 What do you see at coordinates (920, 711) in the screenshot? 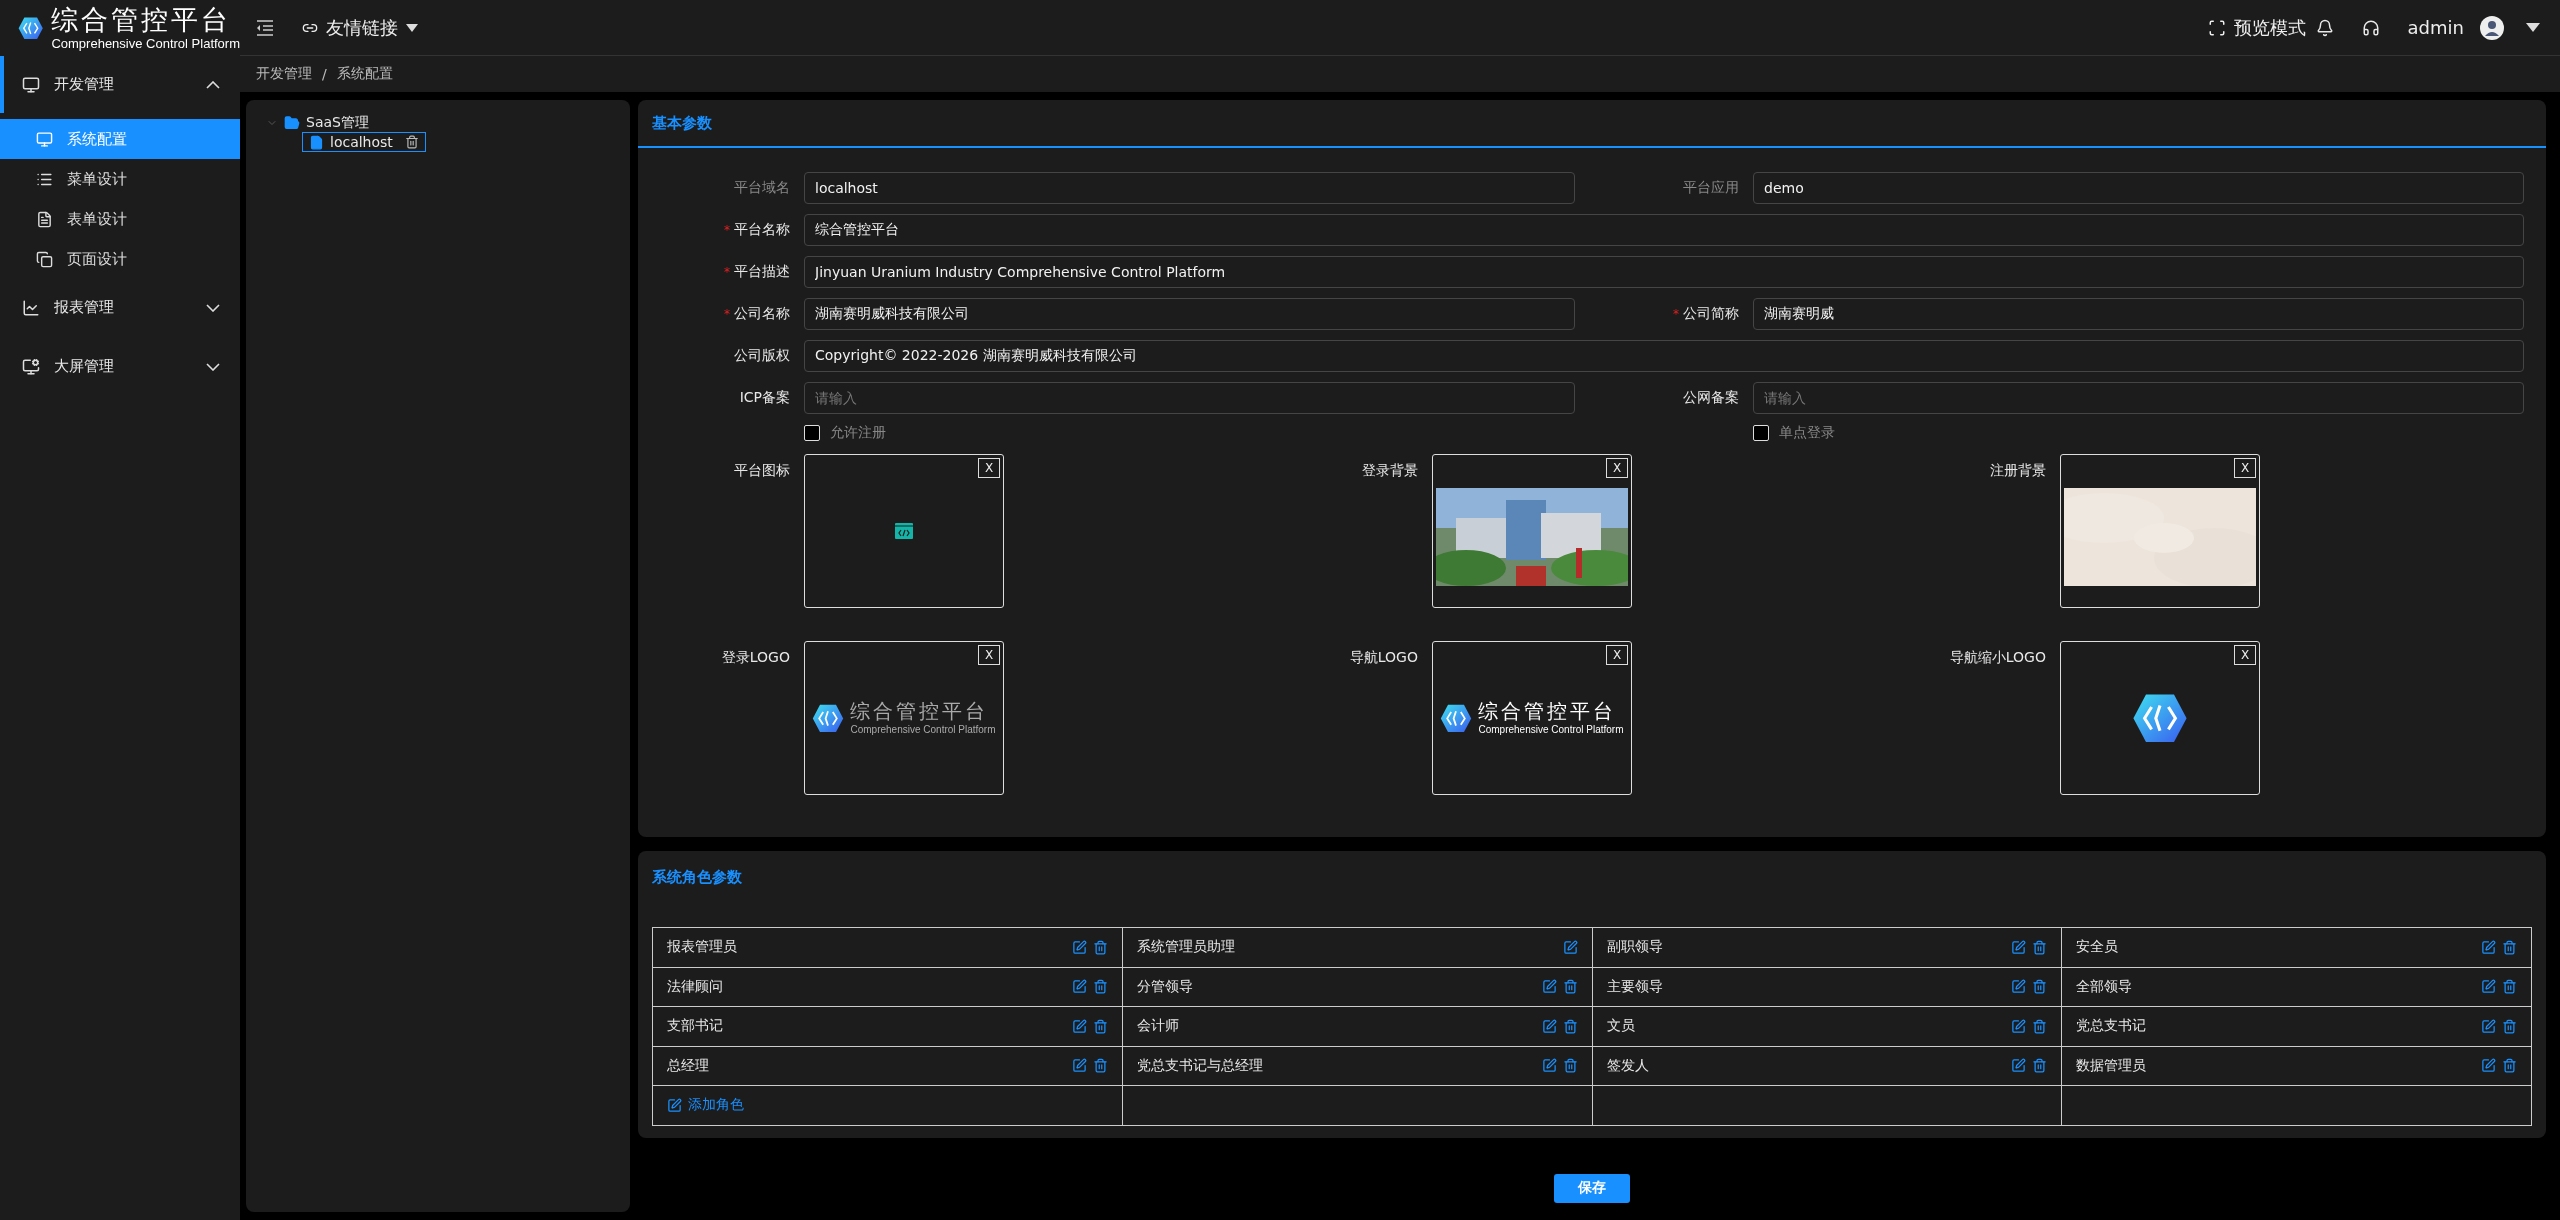
I see `logo-title: 综合管控平台` at bounding box center [920, 711].